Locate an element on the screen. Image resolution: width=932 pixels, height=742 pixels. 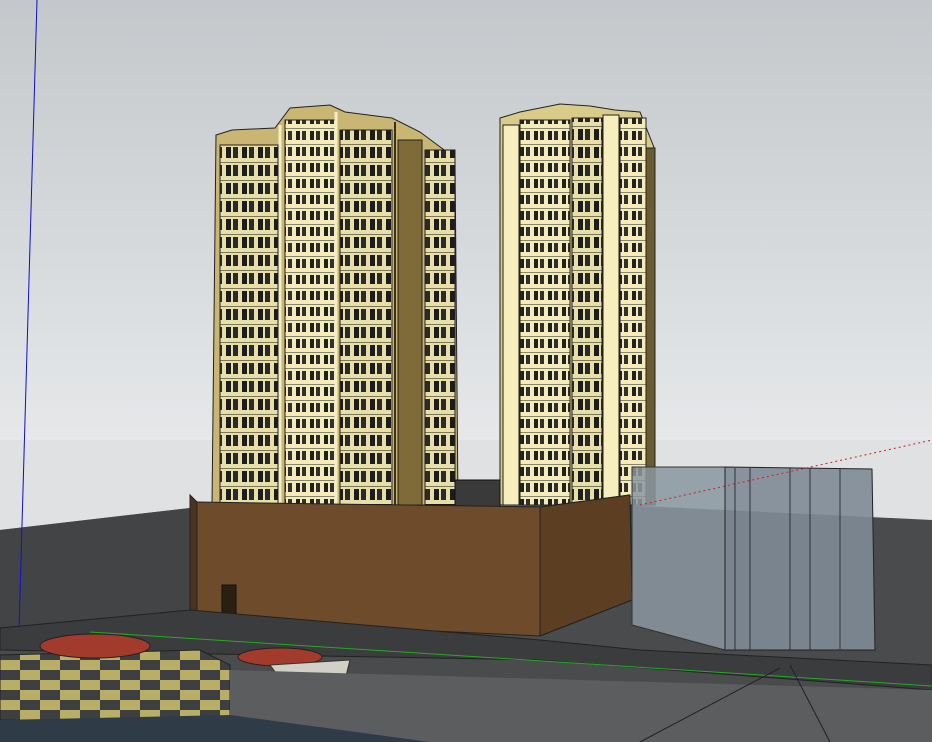
tower-right is located at coordinates (577, 304).